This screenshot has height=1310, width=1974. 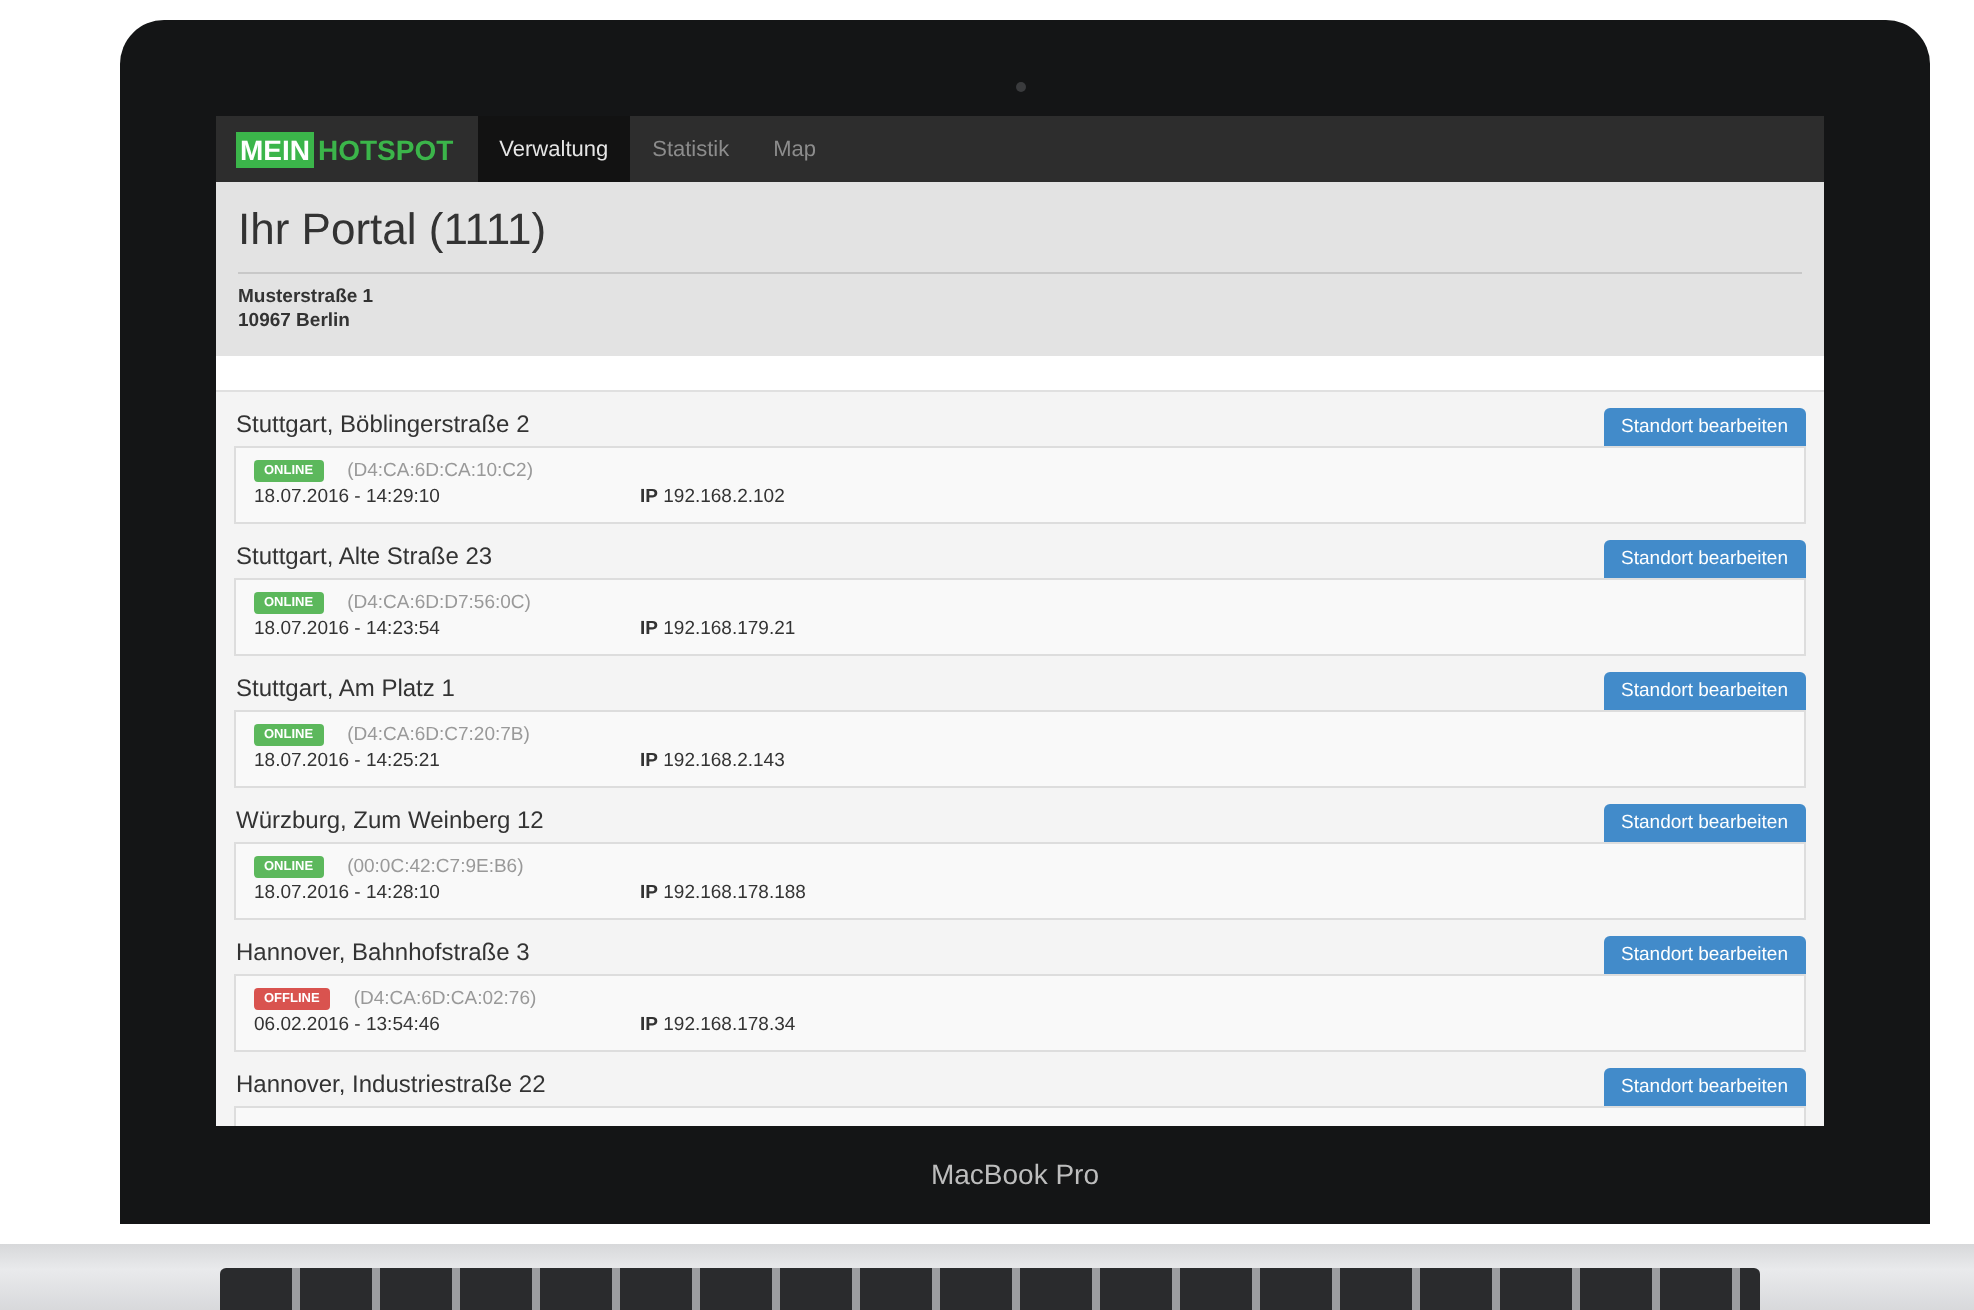 I want to click on ip-address: 192.168.2.102, so click(x=724, y=497).